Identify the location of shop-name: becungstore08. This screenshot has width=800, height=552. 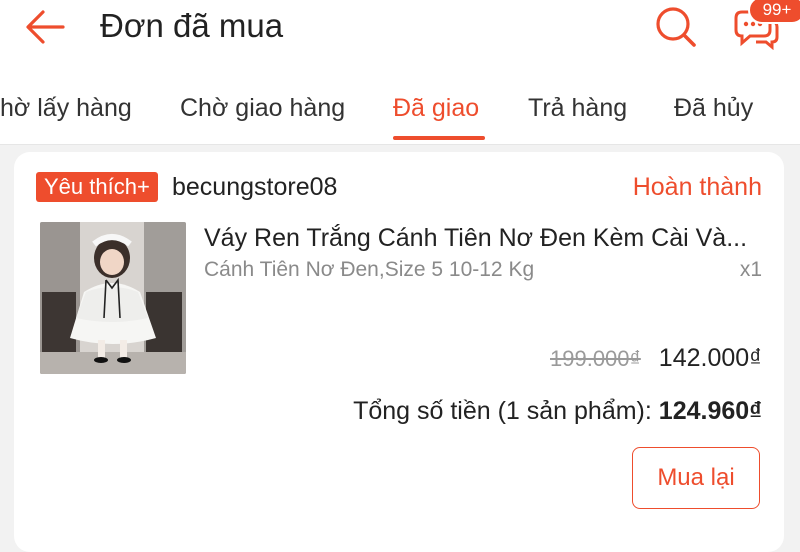
(254, 187).